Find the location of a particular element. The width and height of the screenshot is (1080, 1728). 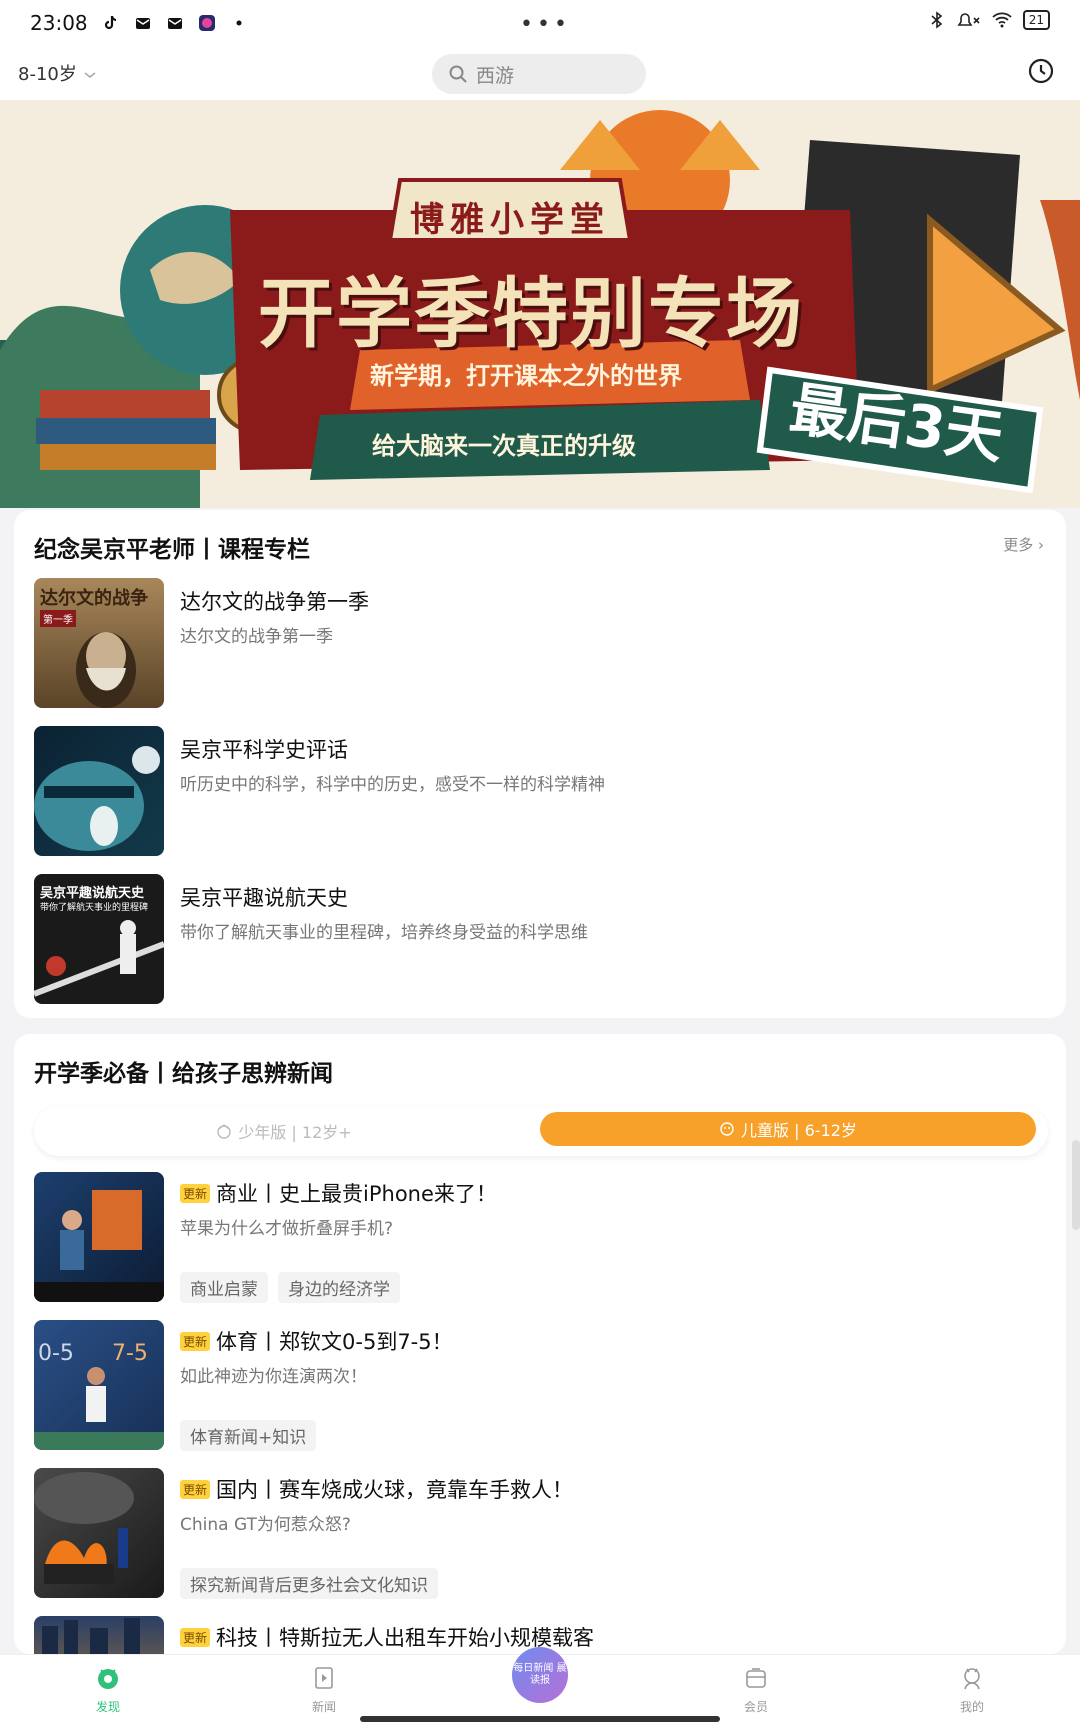

news-subtitle: 苹果为什么才做折叠屏手机? is located at coordinates (287, 1229).